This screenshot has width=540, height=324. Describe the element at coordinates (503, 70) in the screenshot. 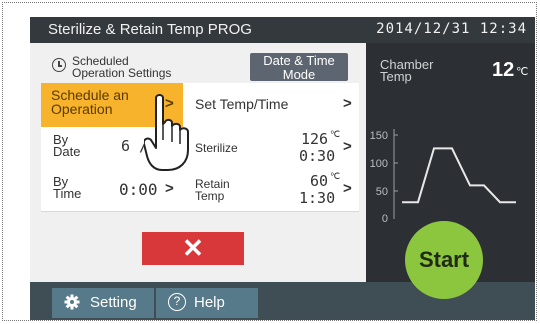

I see `chamber-temp-value: 12` at that location.